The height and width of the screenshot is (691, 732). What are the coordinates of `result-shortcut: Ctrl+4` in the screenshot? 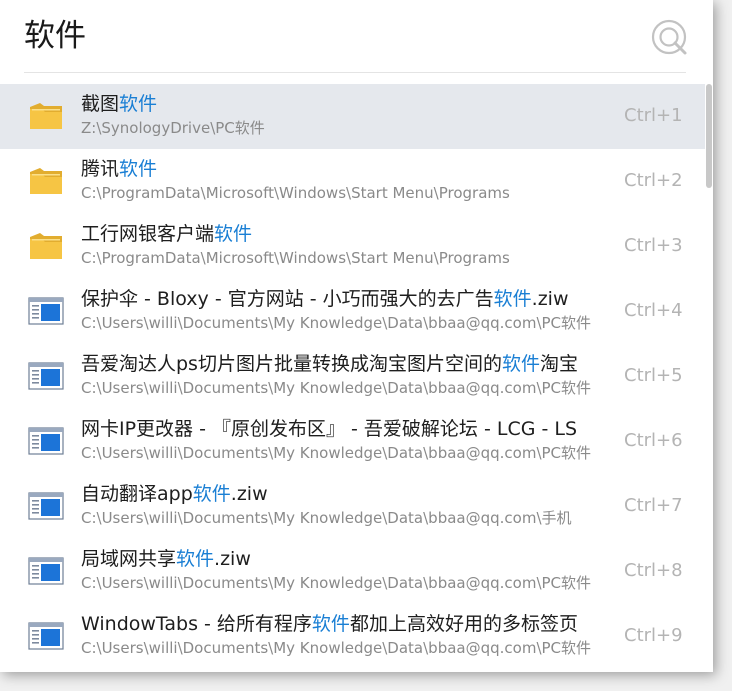 It's located at (653, 310).